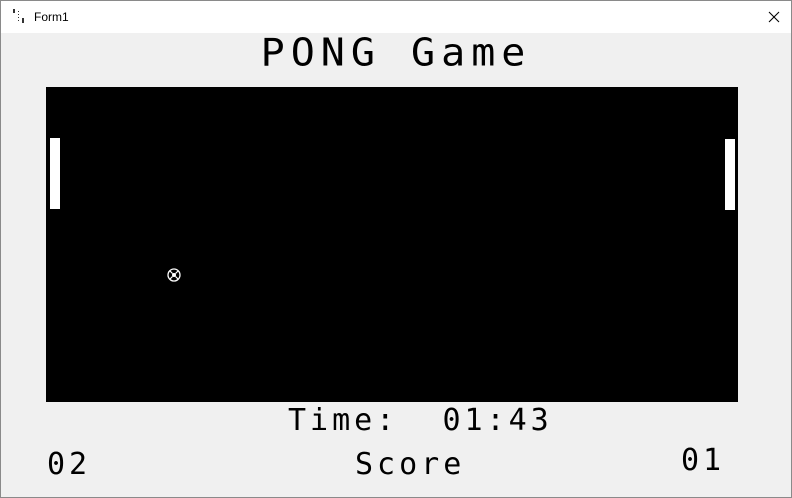 Image resolution: width=792 pixels, height=498 pixels. I want to click on ball-icon, so click(174, 275).